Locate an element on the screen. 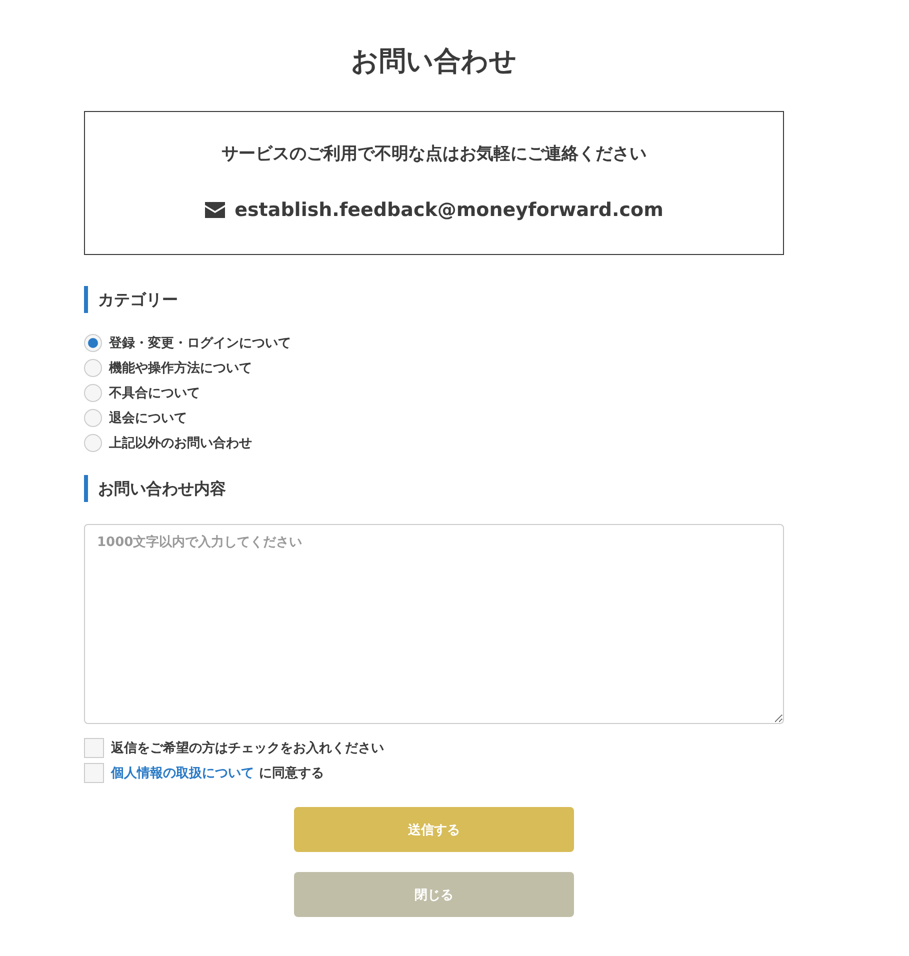 The image size is (909, 956). radio-label: 上記以外のお問い合わせ is located at coordinates (180, 443).